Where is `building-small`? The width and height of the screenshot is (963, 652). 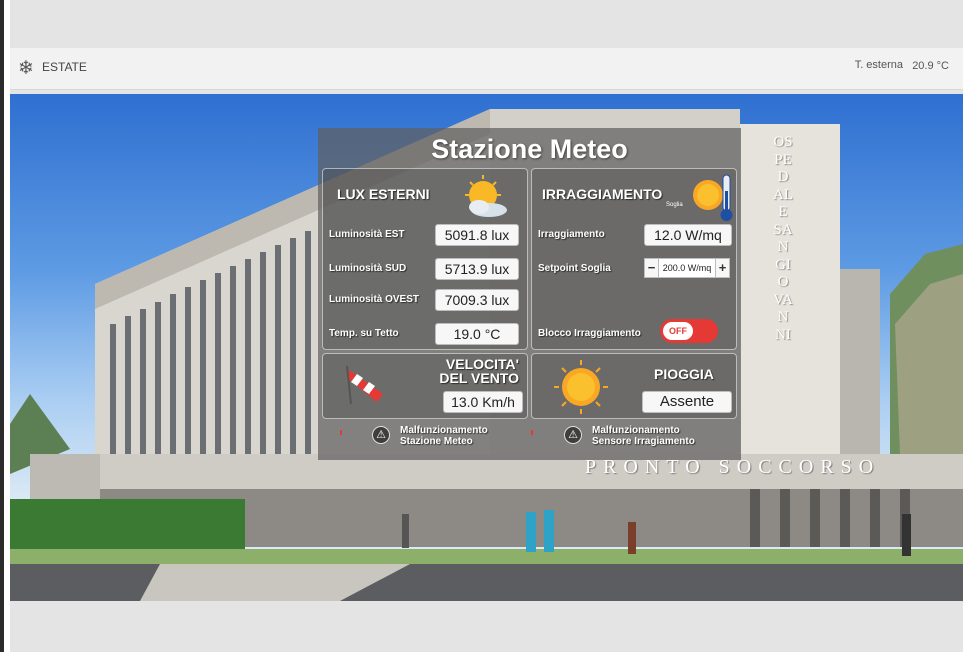 building-small is located at coordinates (65, 479).